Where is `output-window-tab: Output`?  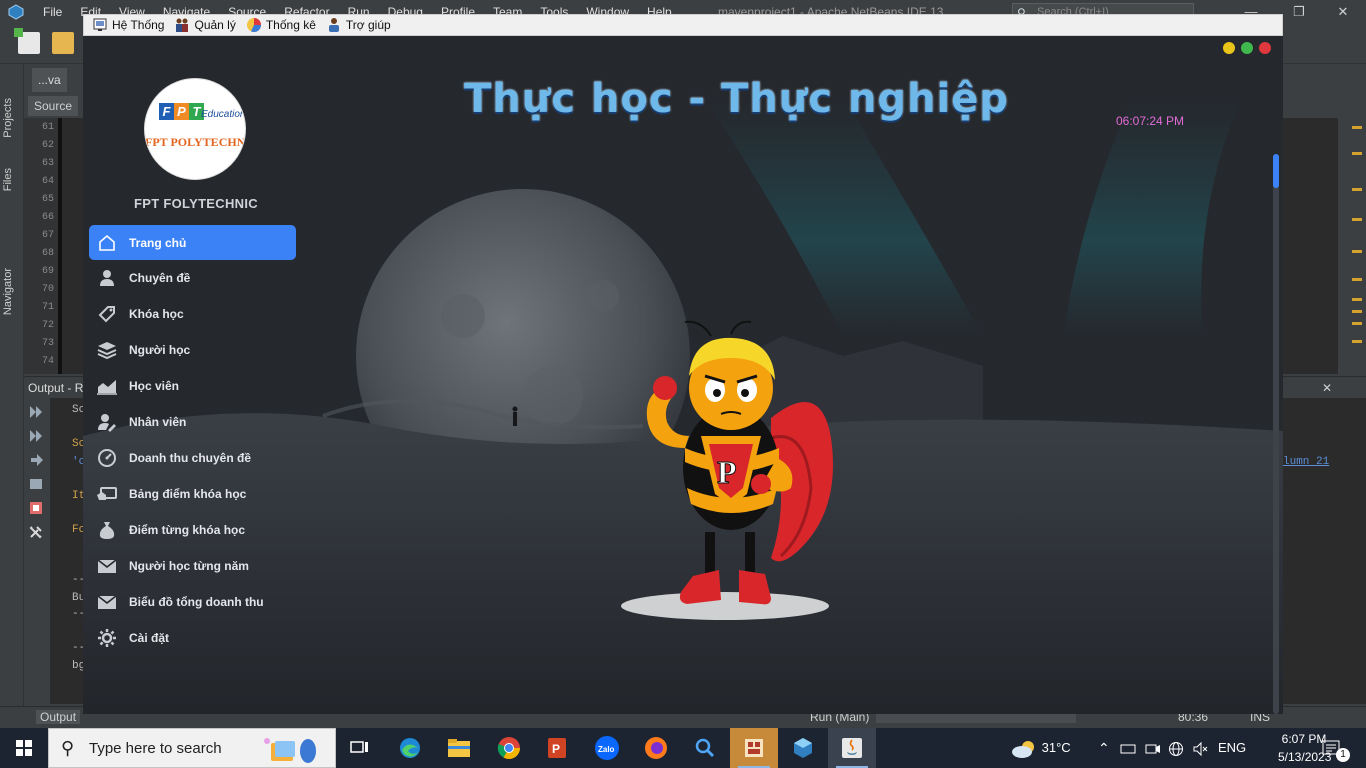 output-window-tab: Output is located at coordinates (58, 717).